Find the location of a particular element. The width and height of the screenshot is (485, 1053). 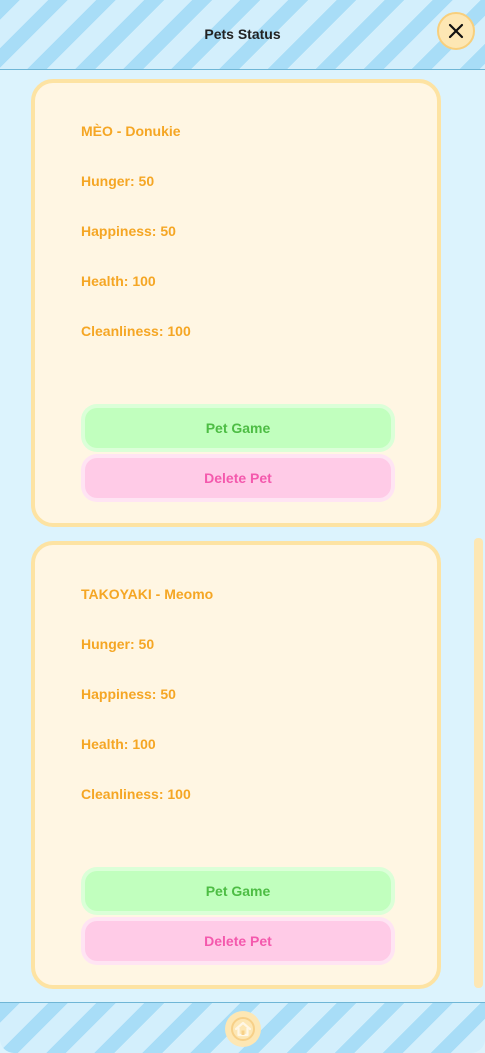

header-bar: Pets Status is located at coordinates (242, 35).